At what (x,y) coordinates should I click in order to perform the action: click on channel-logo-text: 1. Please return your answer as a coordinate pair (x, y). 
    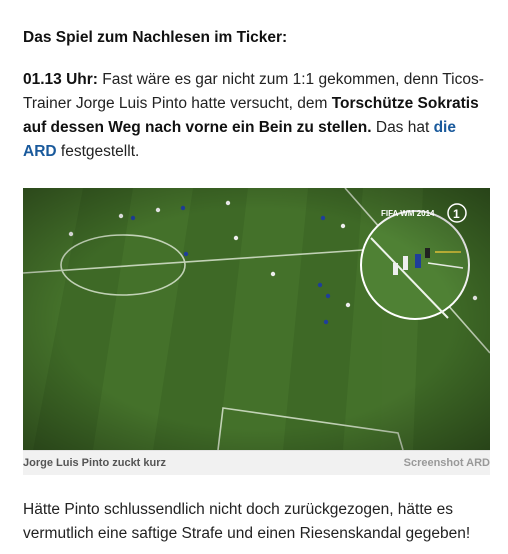
    Looking at the image, I should click on (456, 214).